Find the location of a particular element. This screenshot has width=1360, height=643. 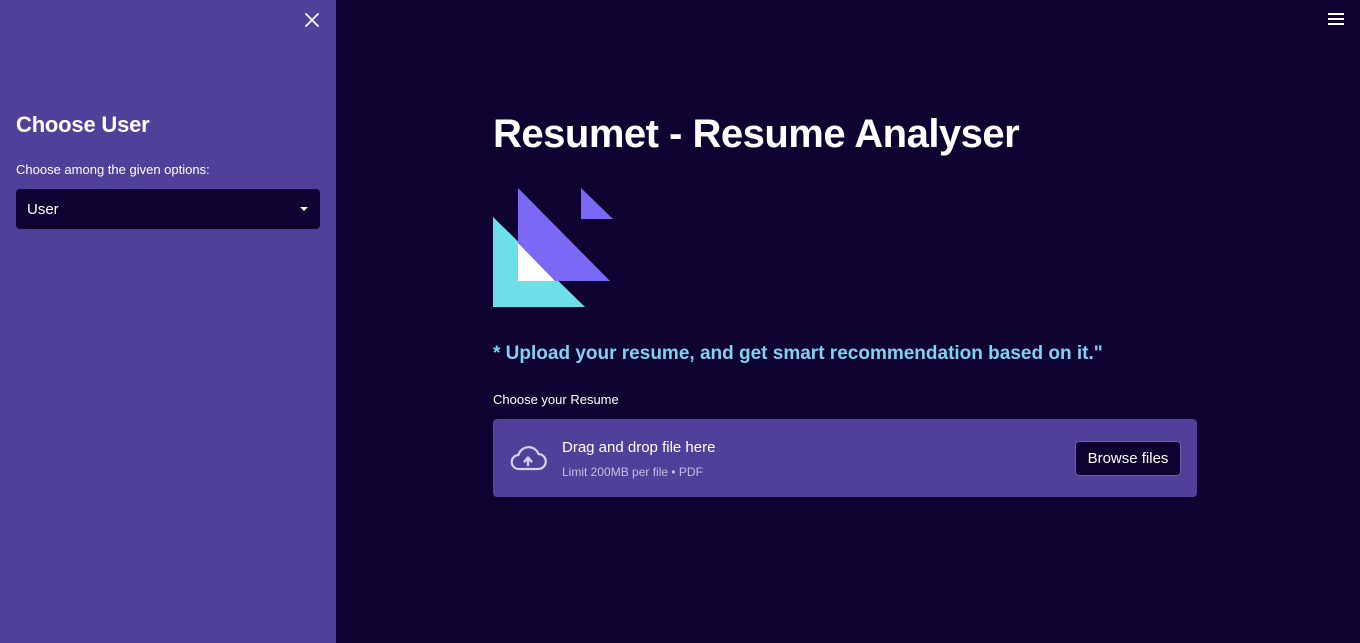

resume-uploader-label: Choose your Resume is located at coordinates (556, 399).